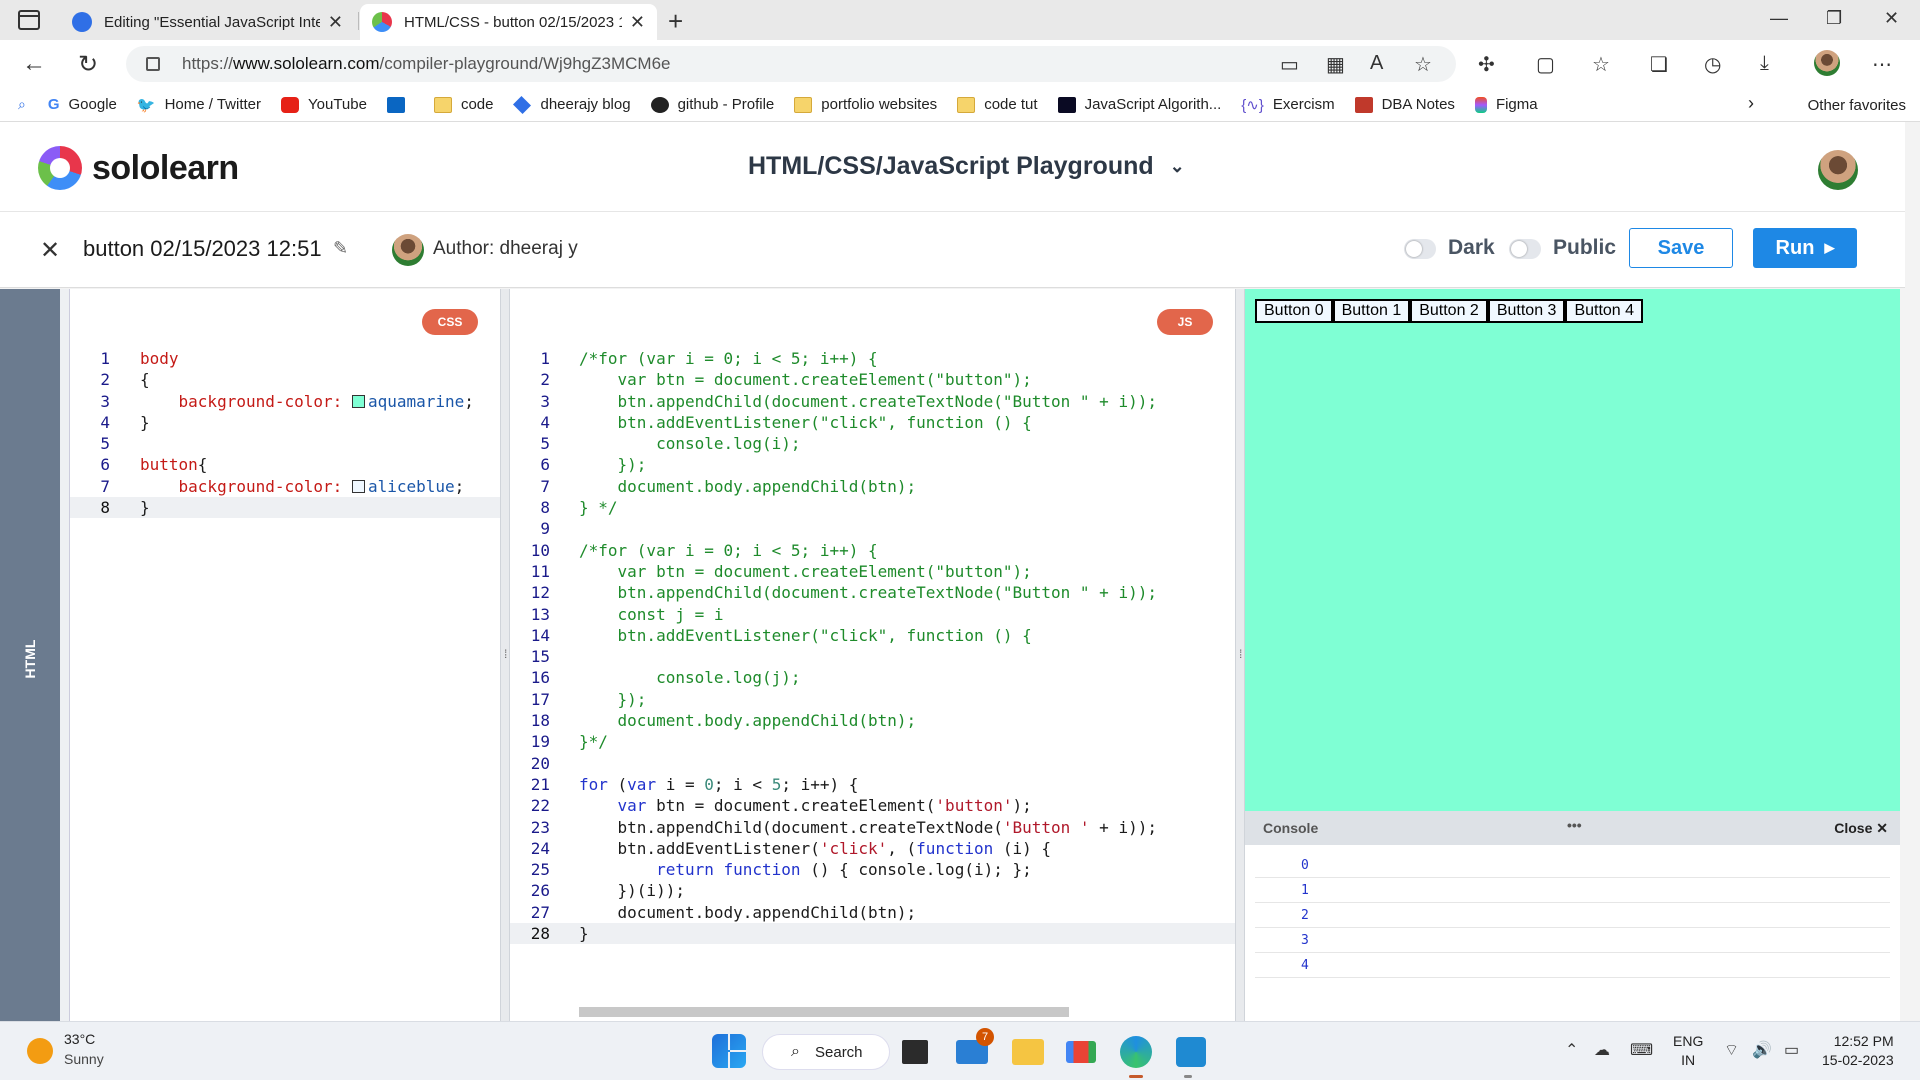 The width and height of the screenshot is (1920, 1080). I want to click on vscode-icon, so click(1191, 1052).